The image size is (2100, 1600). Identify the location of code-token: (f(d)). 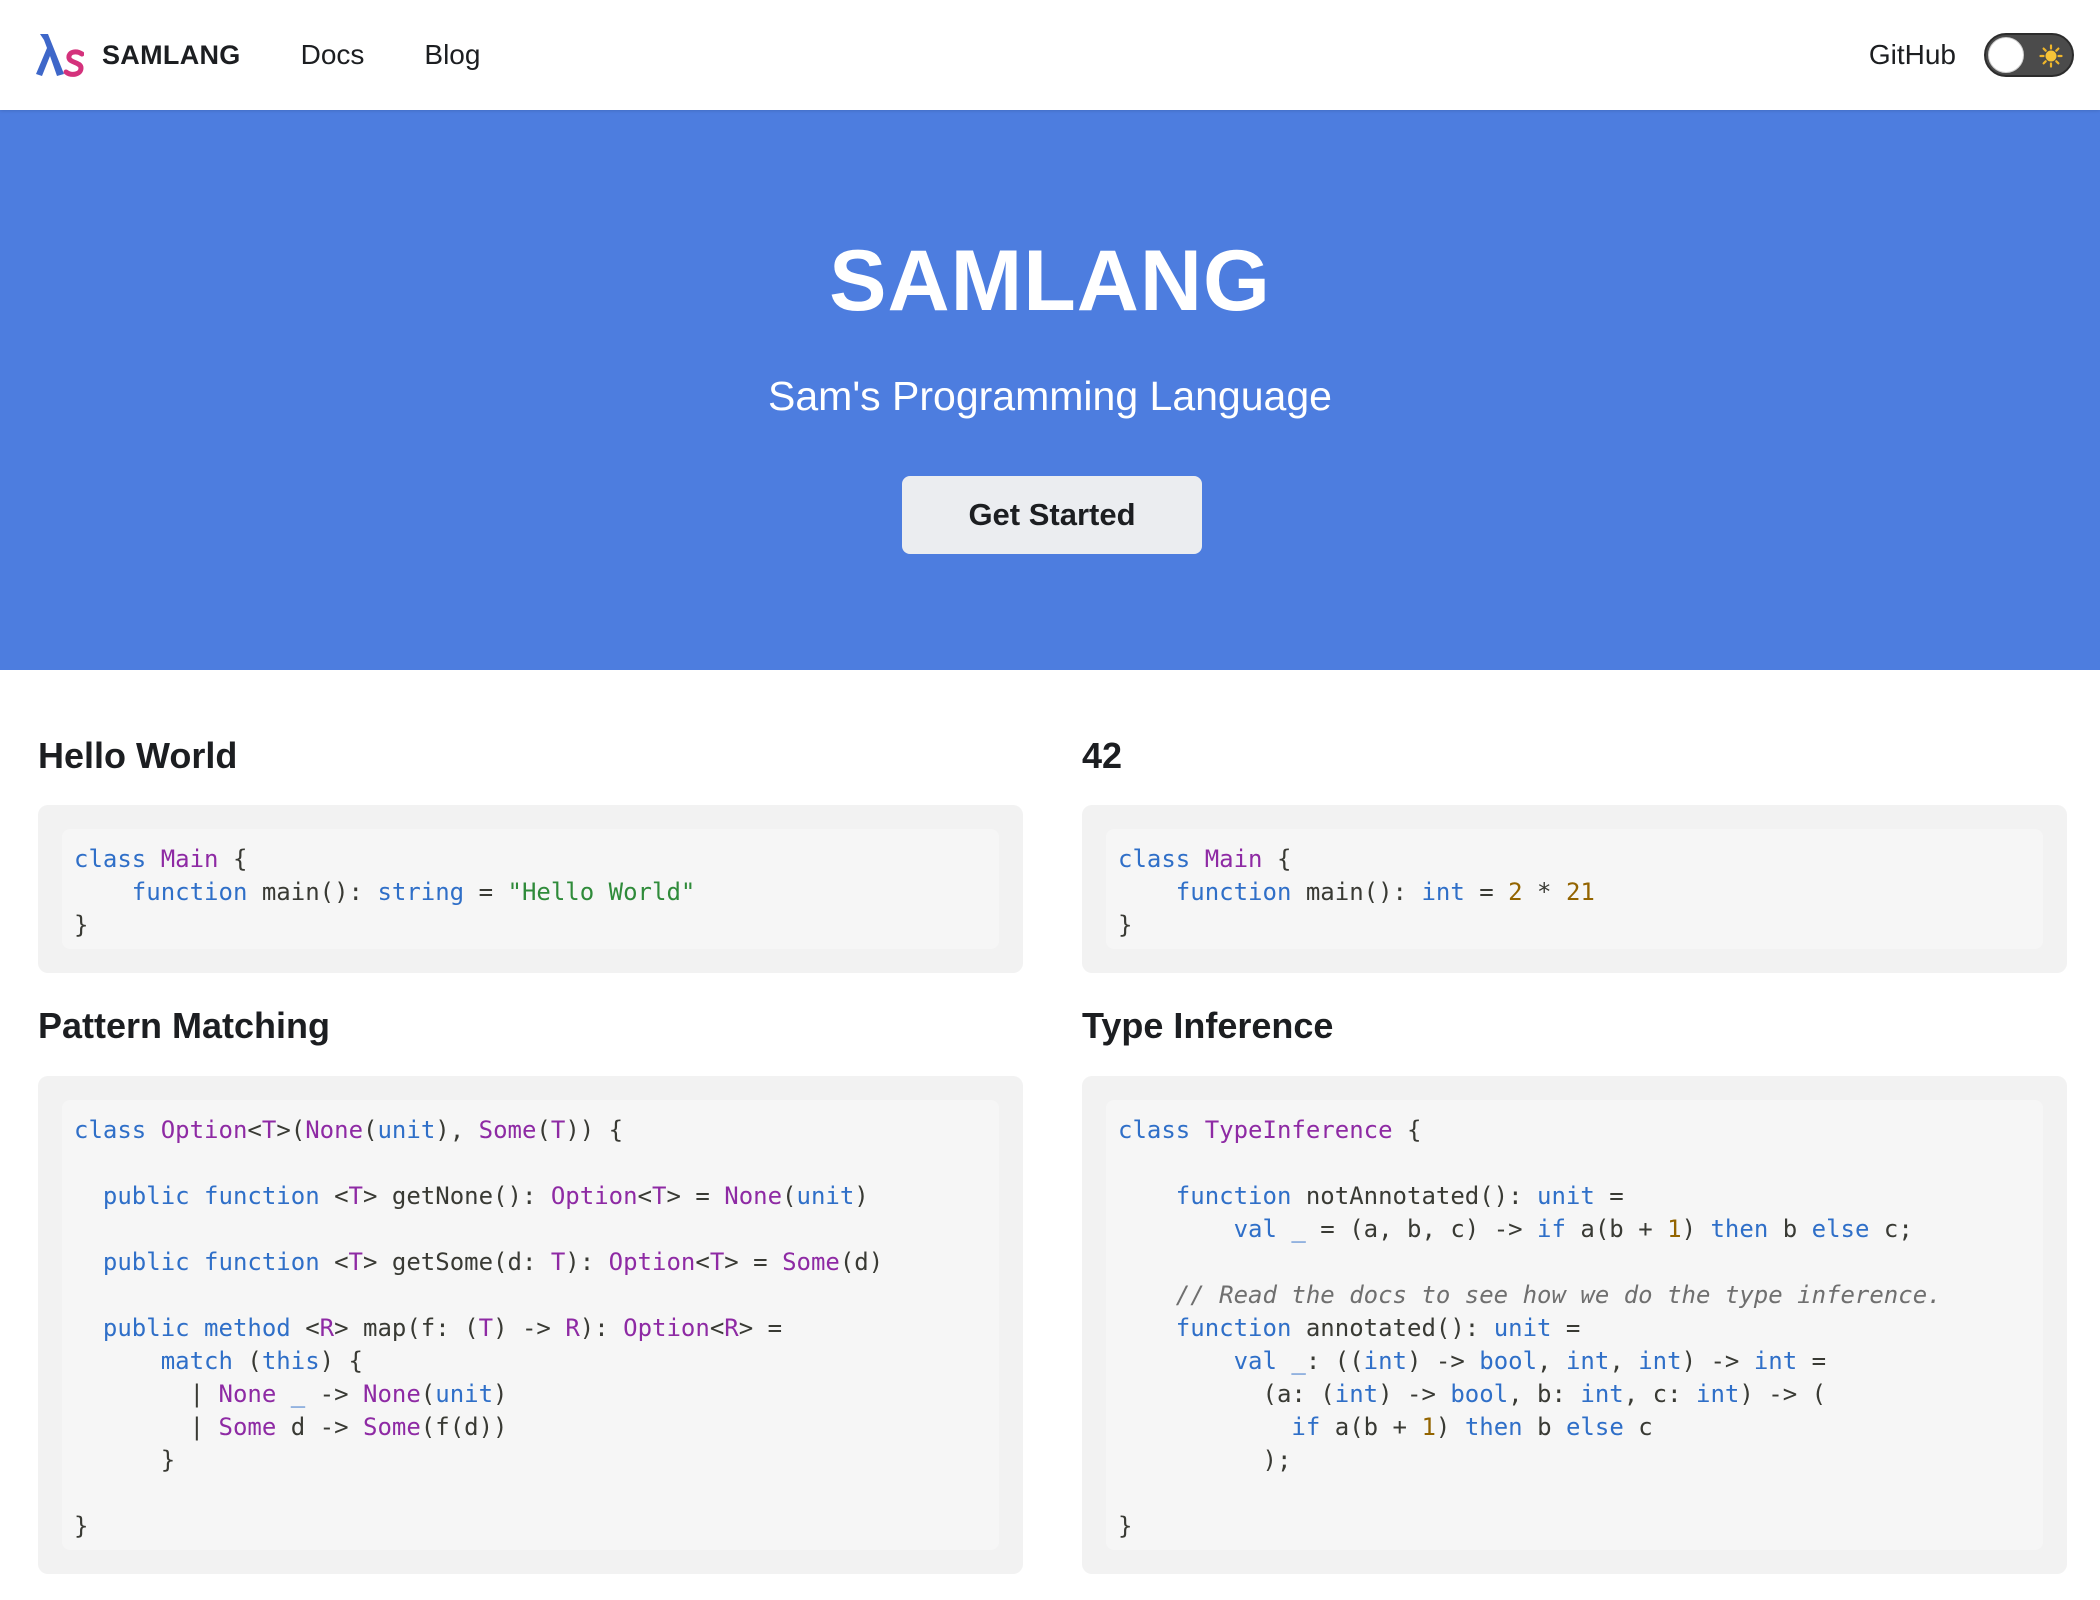
(464, 1427).